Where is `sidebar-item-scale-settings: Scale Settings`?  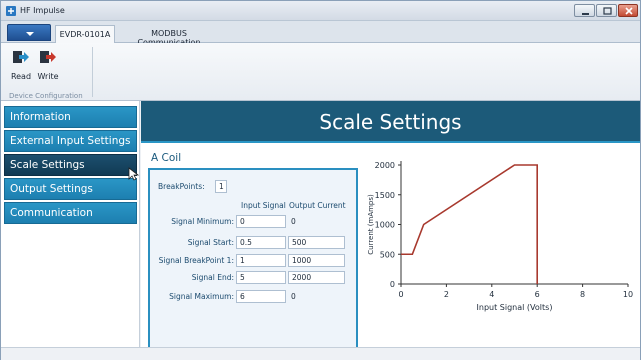 sidebar-item-scale-settings: Scale Settings is located at coordinates (70, 165).